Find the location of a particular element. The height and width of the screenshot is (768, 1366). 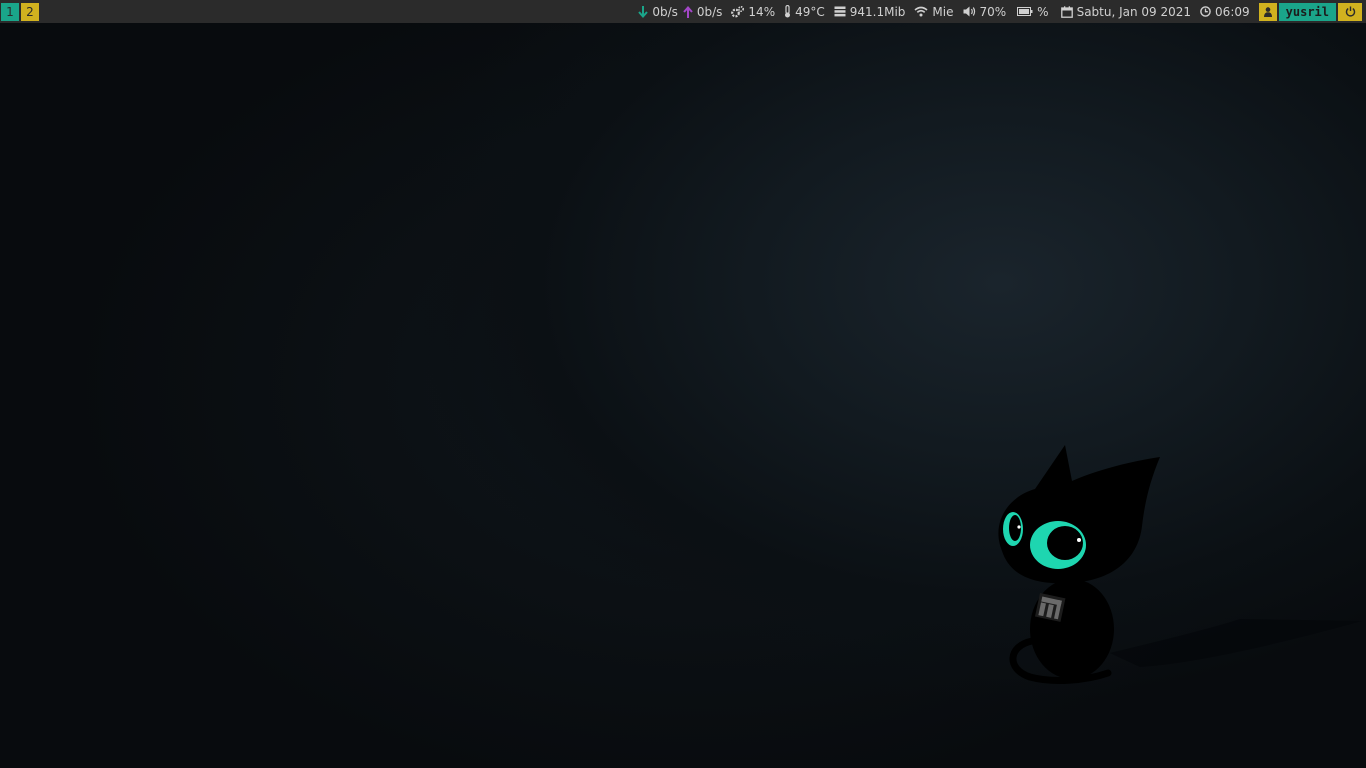

volume-value: 70% is located at coordinates (993, 11).